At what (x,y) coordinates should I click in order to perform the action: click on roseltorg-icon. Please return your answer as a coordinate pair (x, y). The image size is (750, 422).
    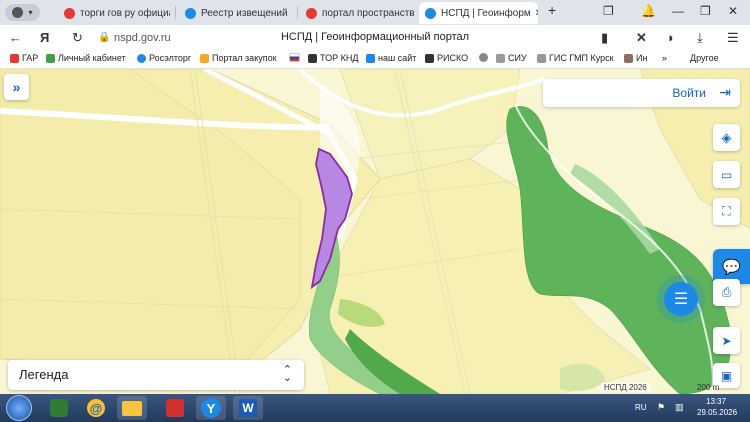
    Looking at the image, I should click on (141, 58).